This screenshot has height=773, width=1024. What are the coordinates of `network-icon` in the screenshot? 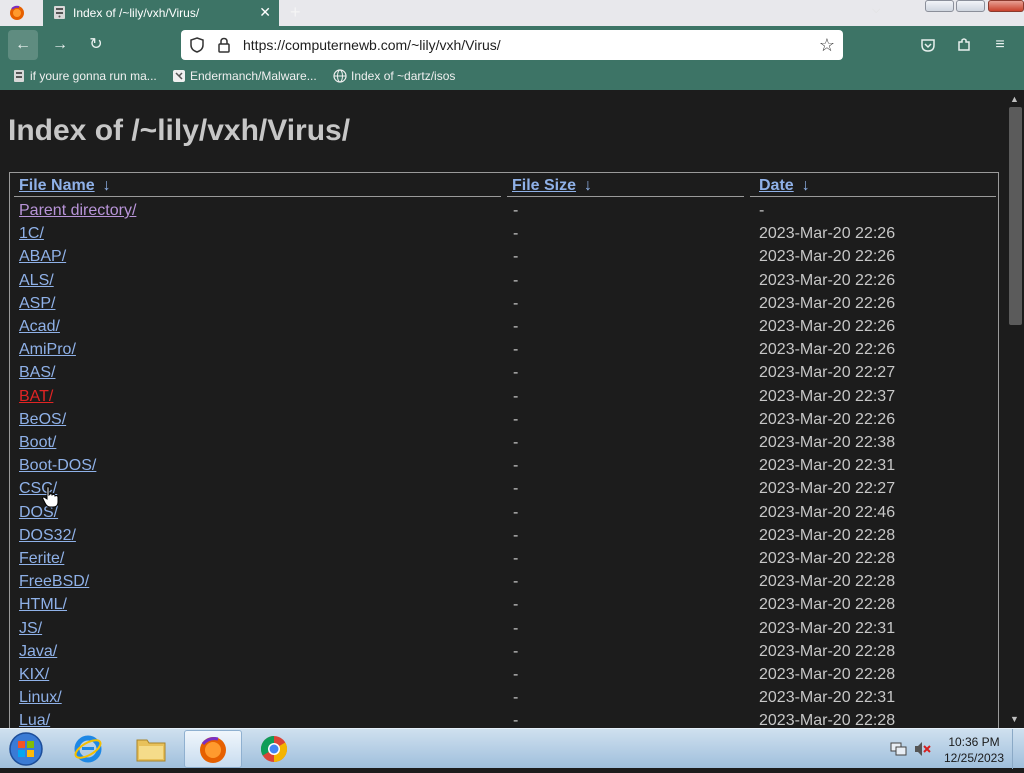 It's located at (899, 749).